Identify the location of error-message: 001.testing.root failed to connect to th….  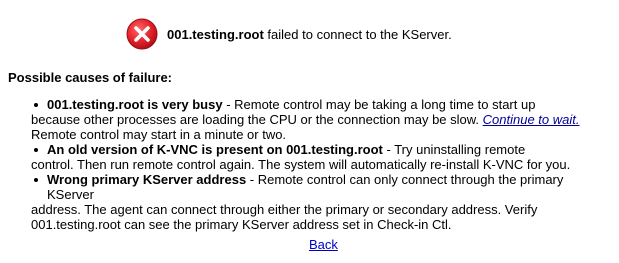
(309, 34).